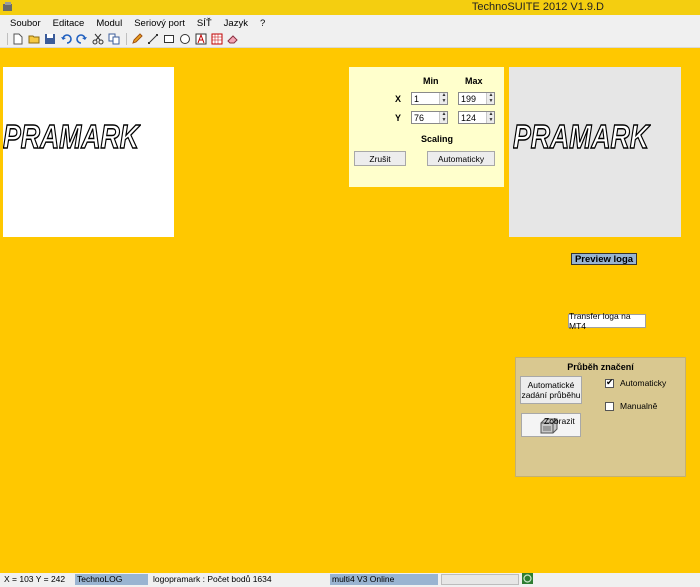  I want to click on scaling-label: Scaling, so click(437, 139).